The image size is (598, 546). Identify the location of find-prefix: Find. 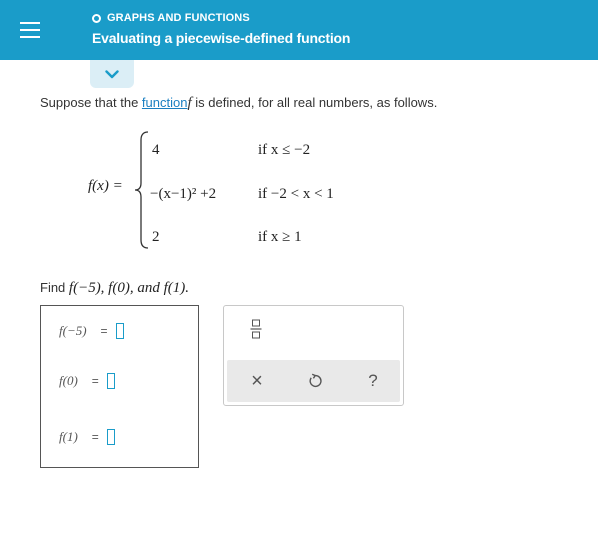
(54, 287).